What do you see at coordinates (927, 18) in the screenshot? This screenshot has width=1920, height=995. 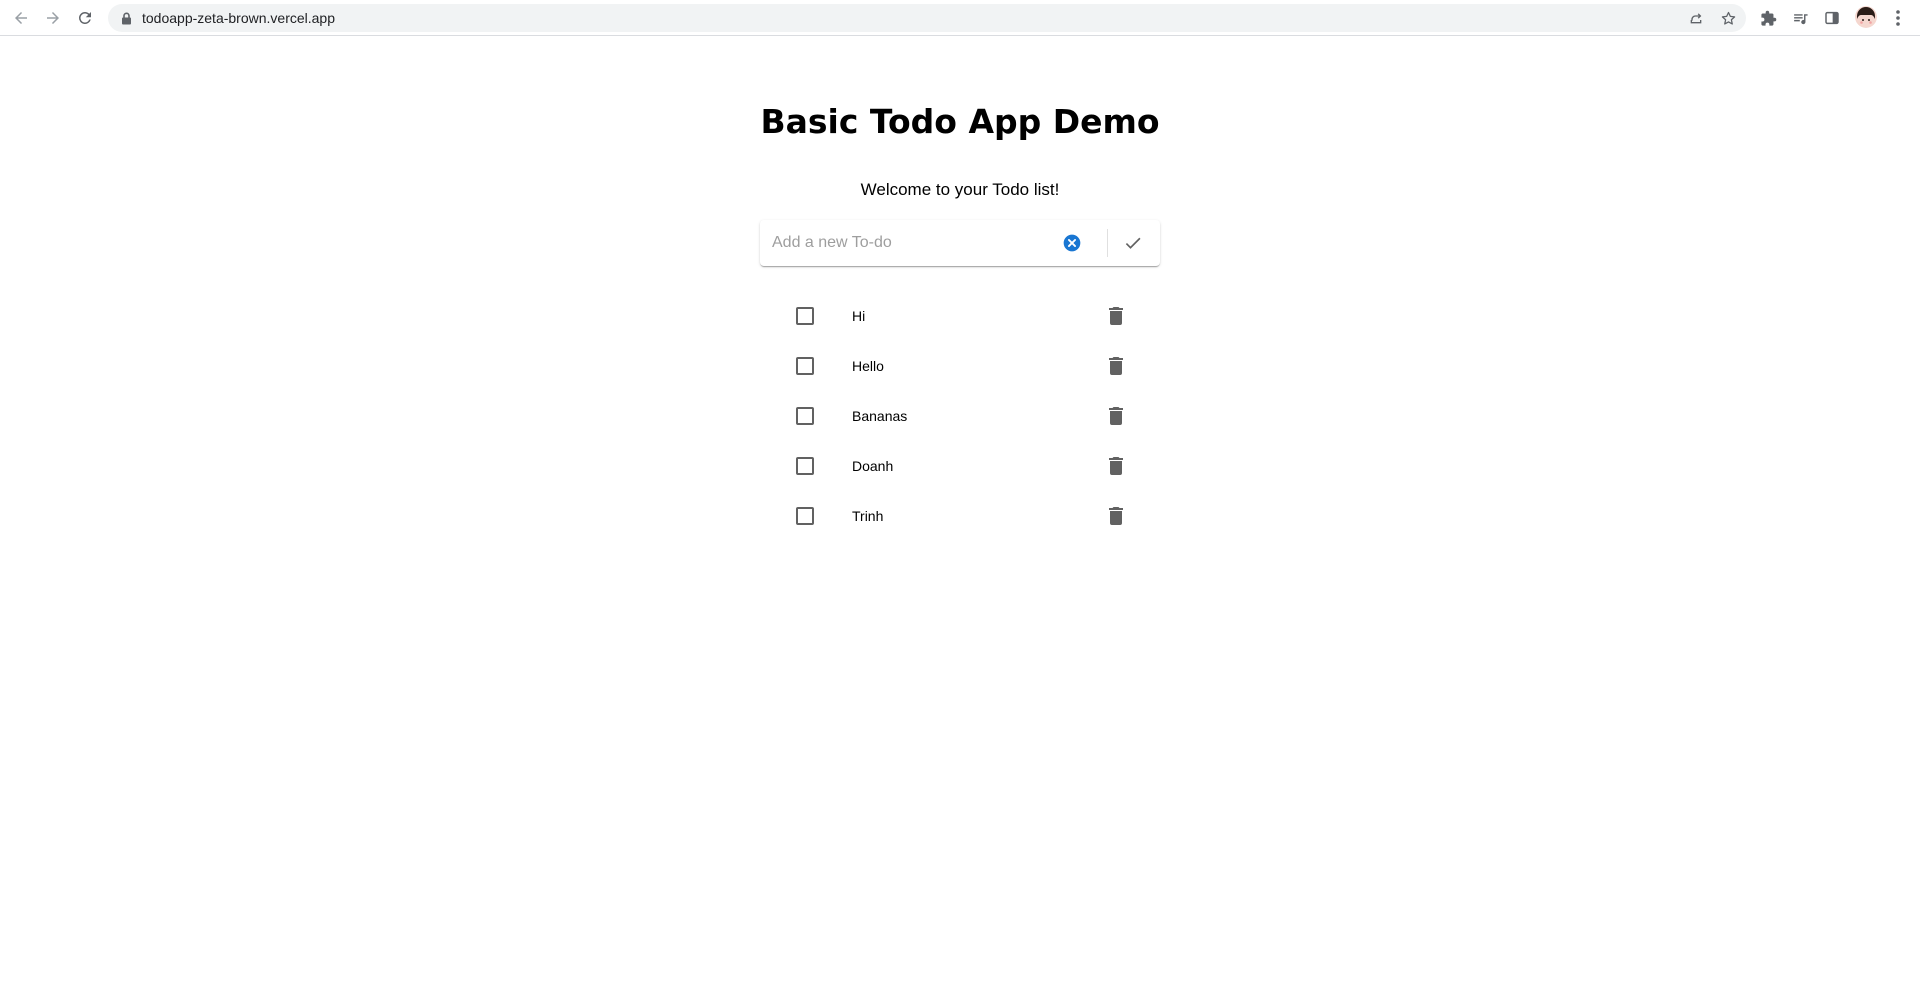 I see `address-bar: todoapp-zeta-brown.vercel.app` at bounding box center [927, 18].